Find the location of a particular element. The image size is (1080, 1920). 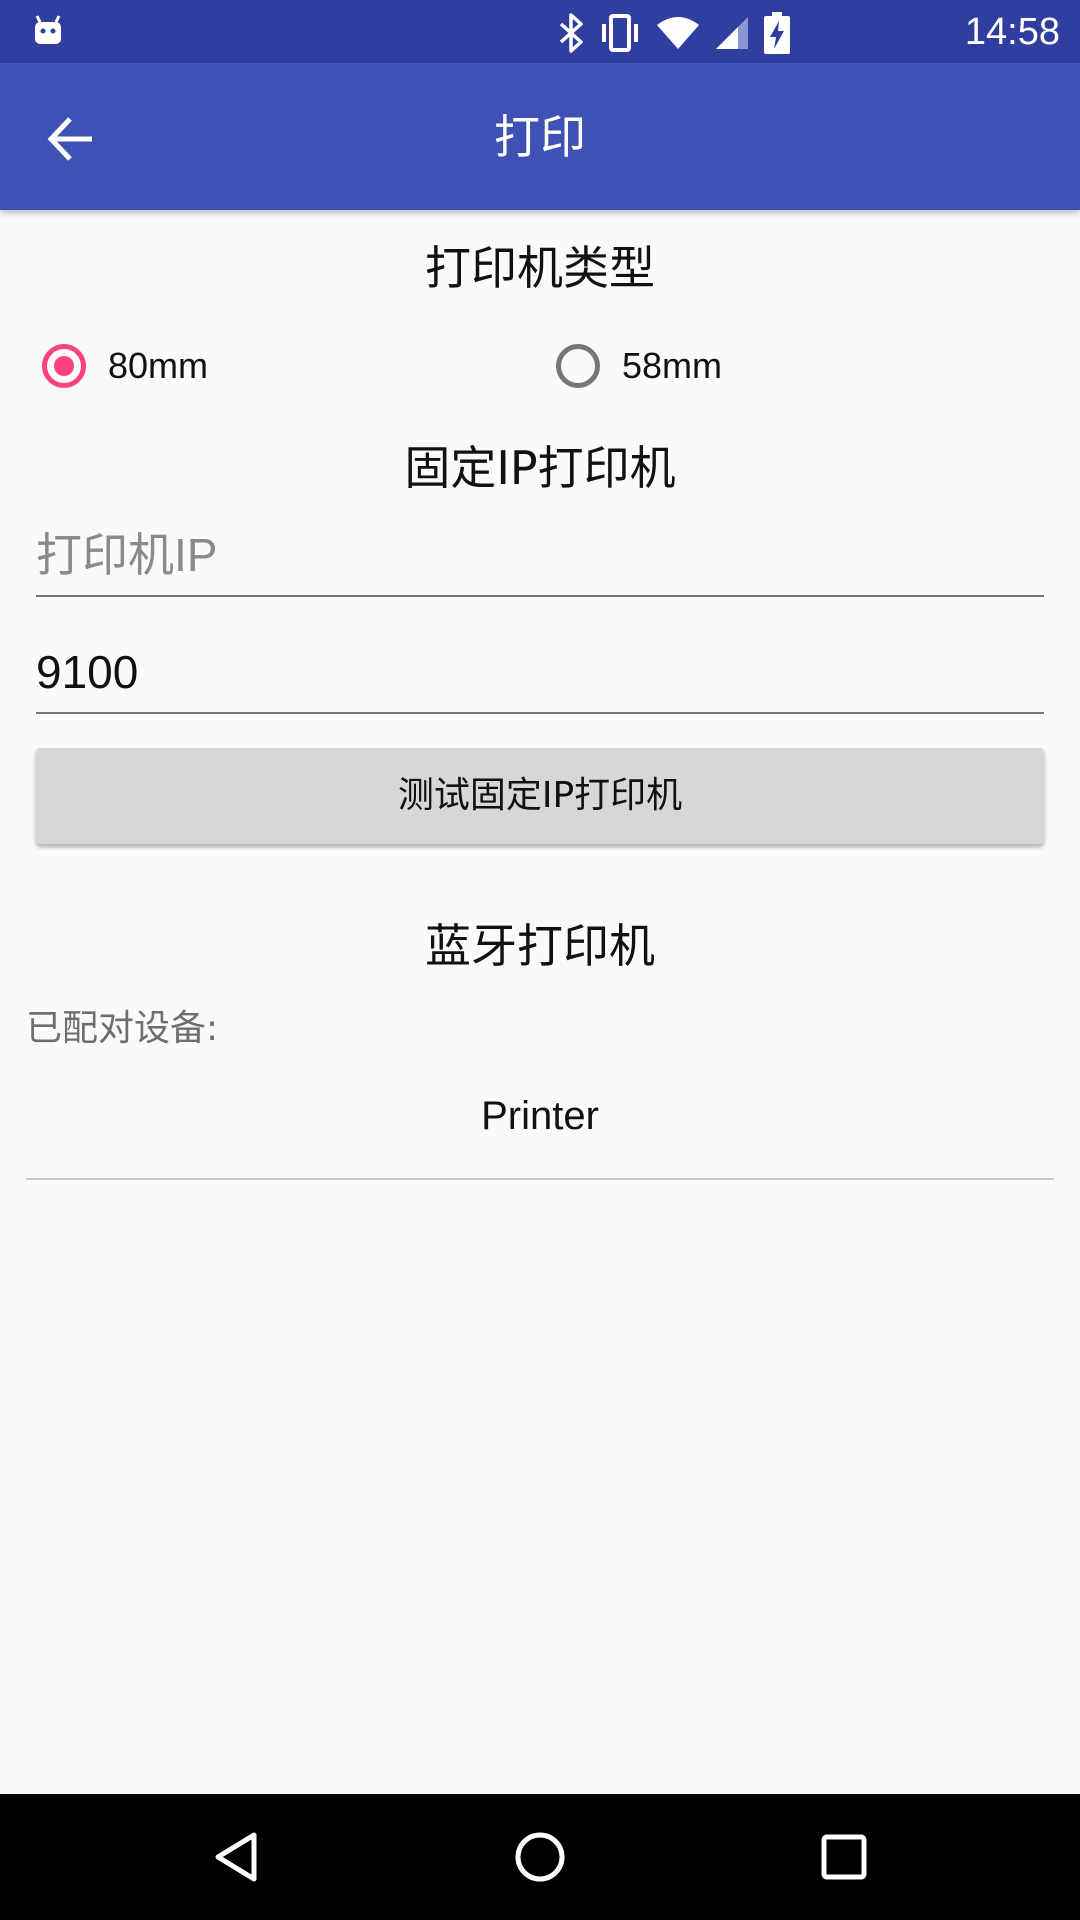

vibrate-icon is located at coordinates (620, 33).